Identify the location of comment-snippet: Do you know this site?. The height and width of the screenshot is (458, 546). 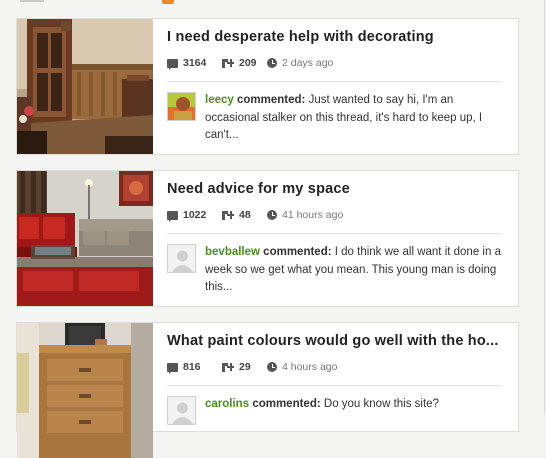
(381, 404).